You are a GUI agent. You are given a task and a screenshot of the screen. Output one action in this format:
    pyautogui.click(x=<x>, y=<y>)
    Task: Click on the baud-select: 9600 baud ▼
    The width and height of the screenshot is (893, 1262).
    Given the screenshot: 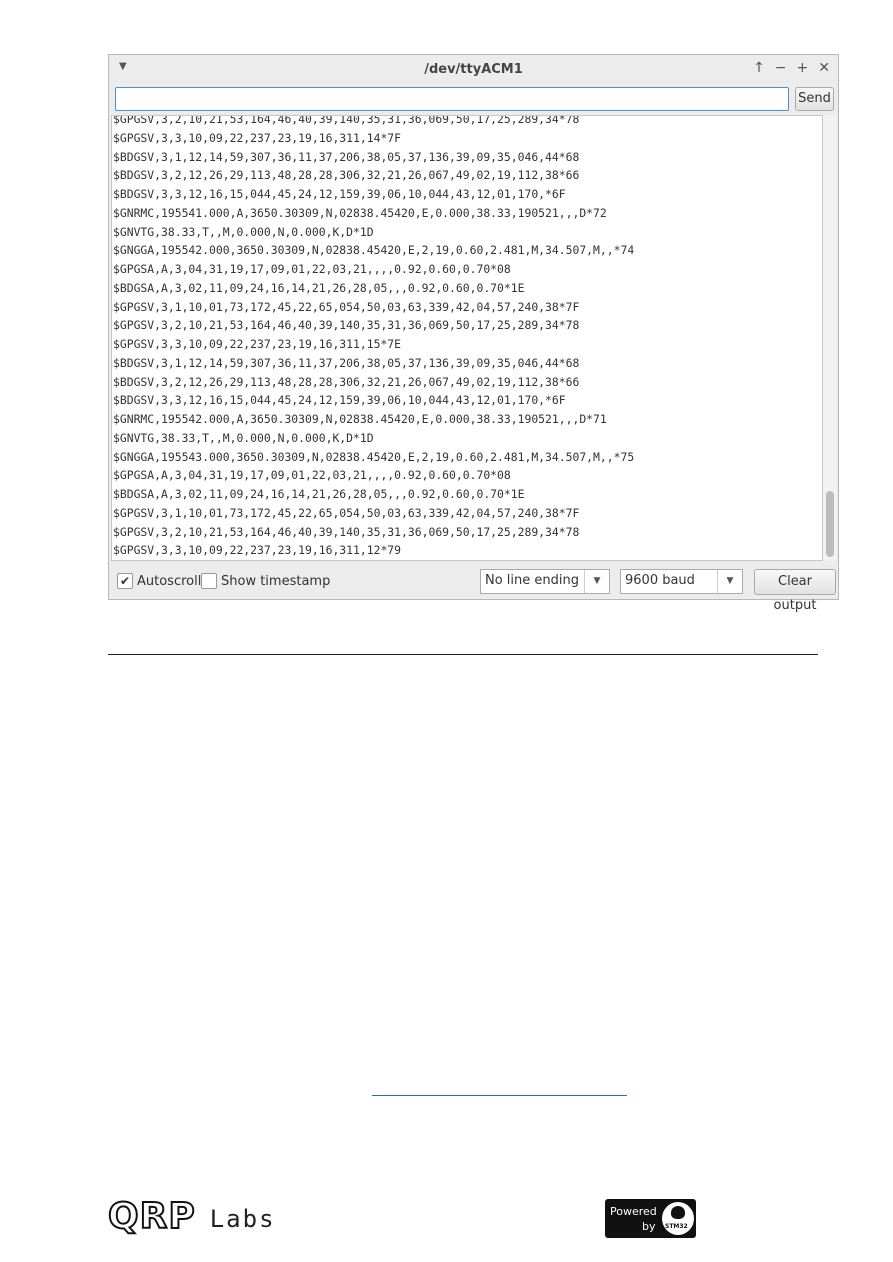 What is the action you would take?
    pyautogui.click(x=681, y=581)
    